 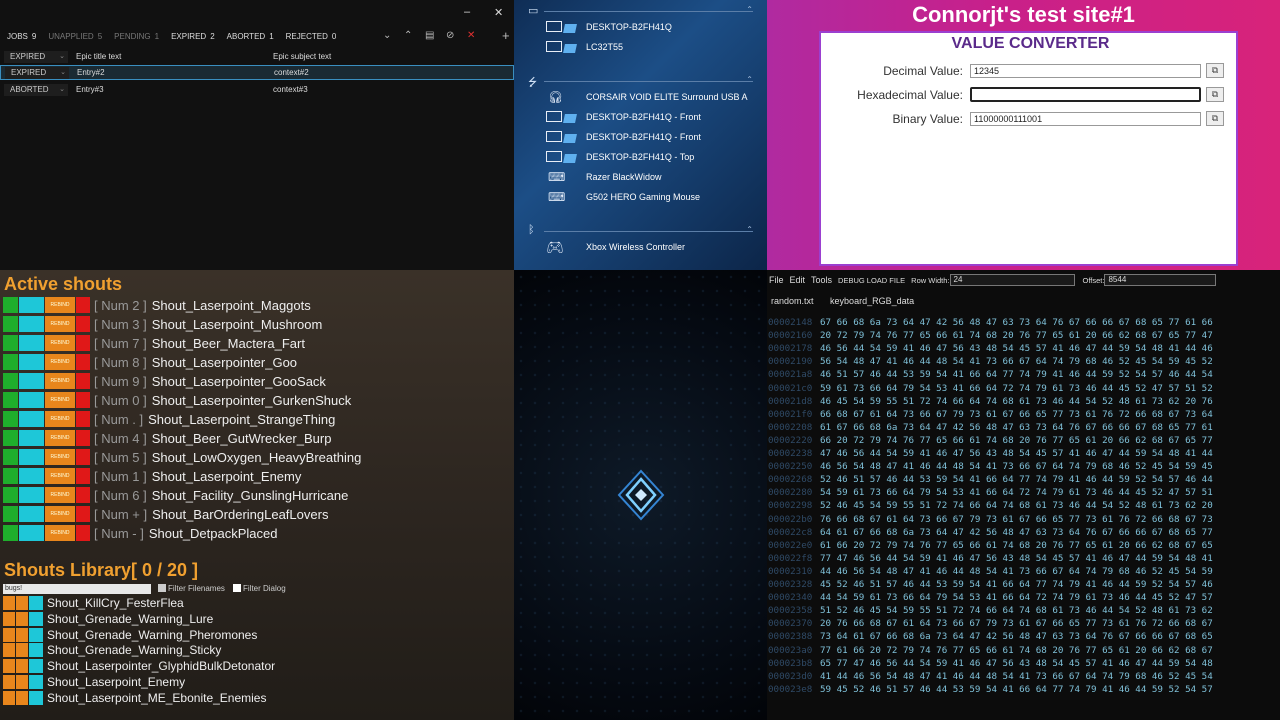 What do you see at coordinates (36, 57) in the screenshot?
I see `status-filter-dropdown: EXPIRED ⌄` at bounding box center [36, 57].